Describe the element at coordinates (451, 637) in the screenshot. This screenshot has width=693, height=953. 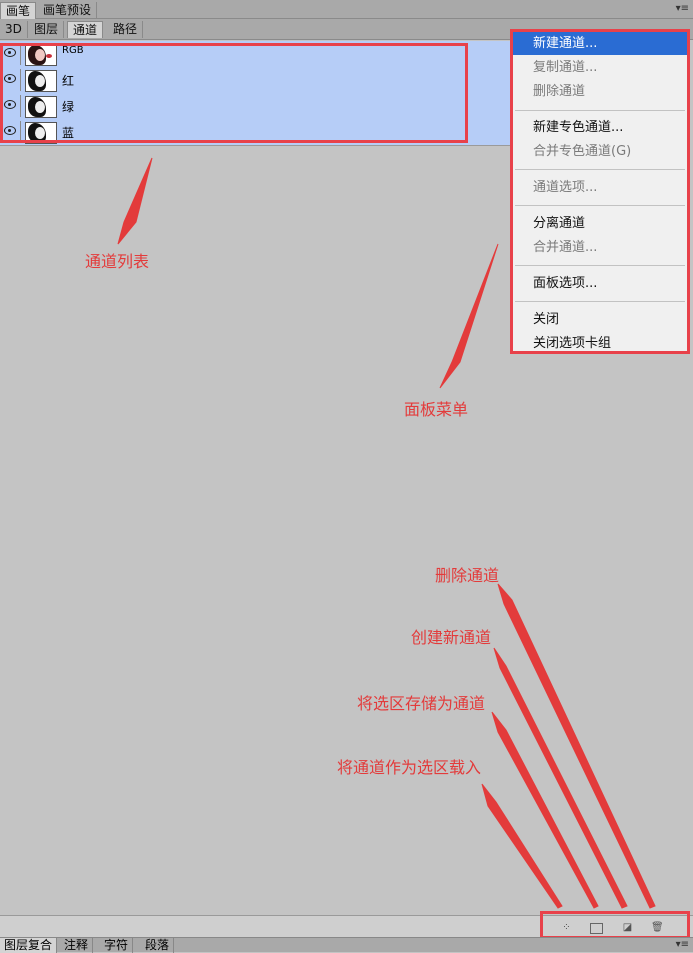
I see `annotation-create-new-channel: 创建新通道` at that location.